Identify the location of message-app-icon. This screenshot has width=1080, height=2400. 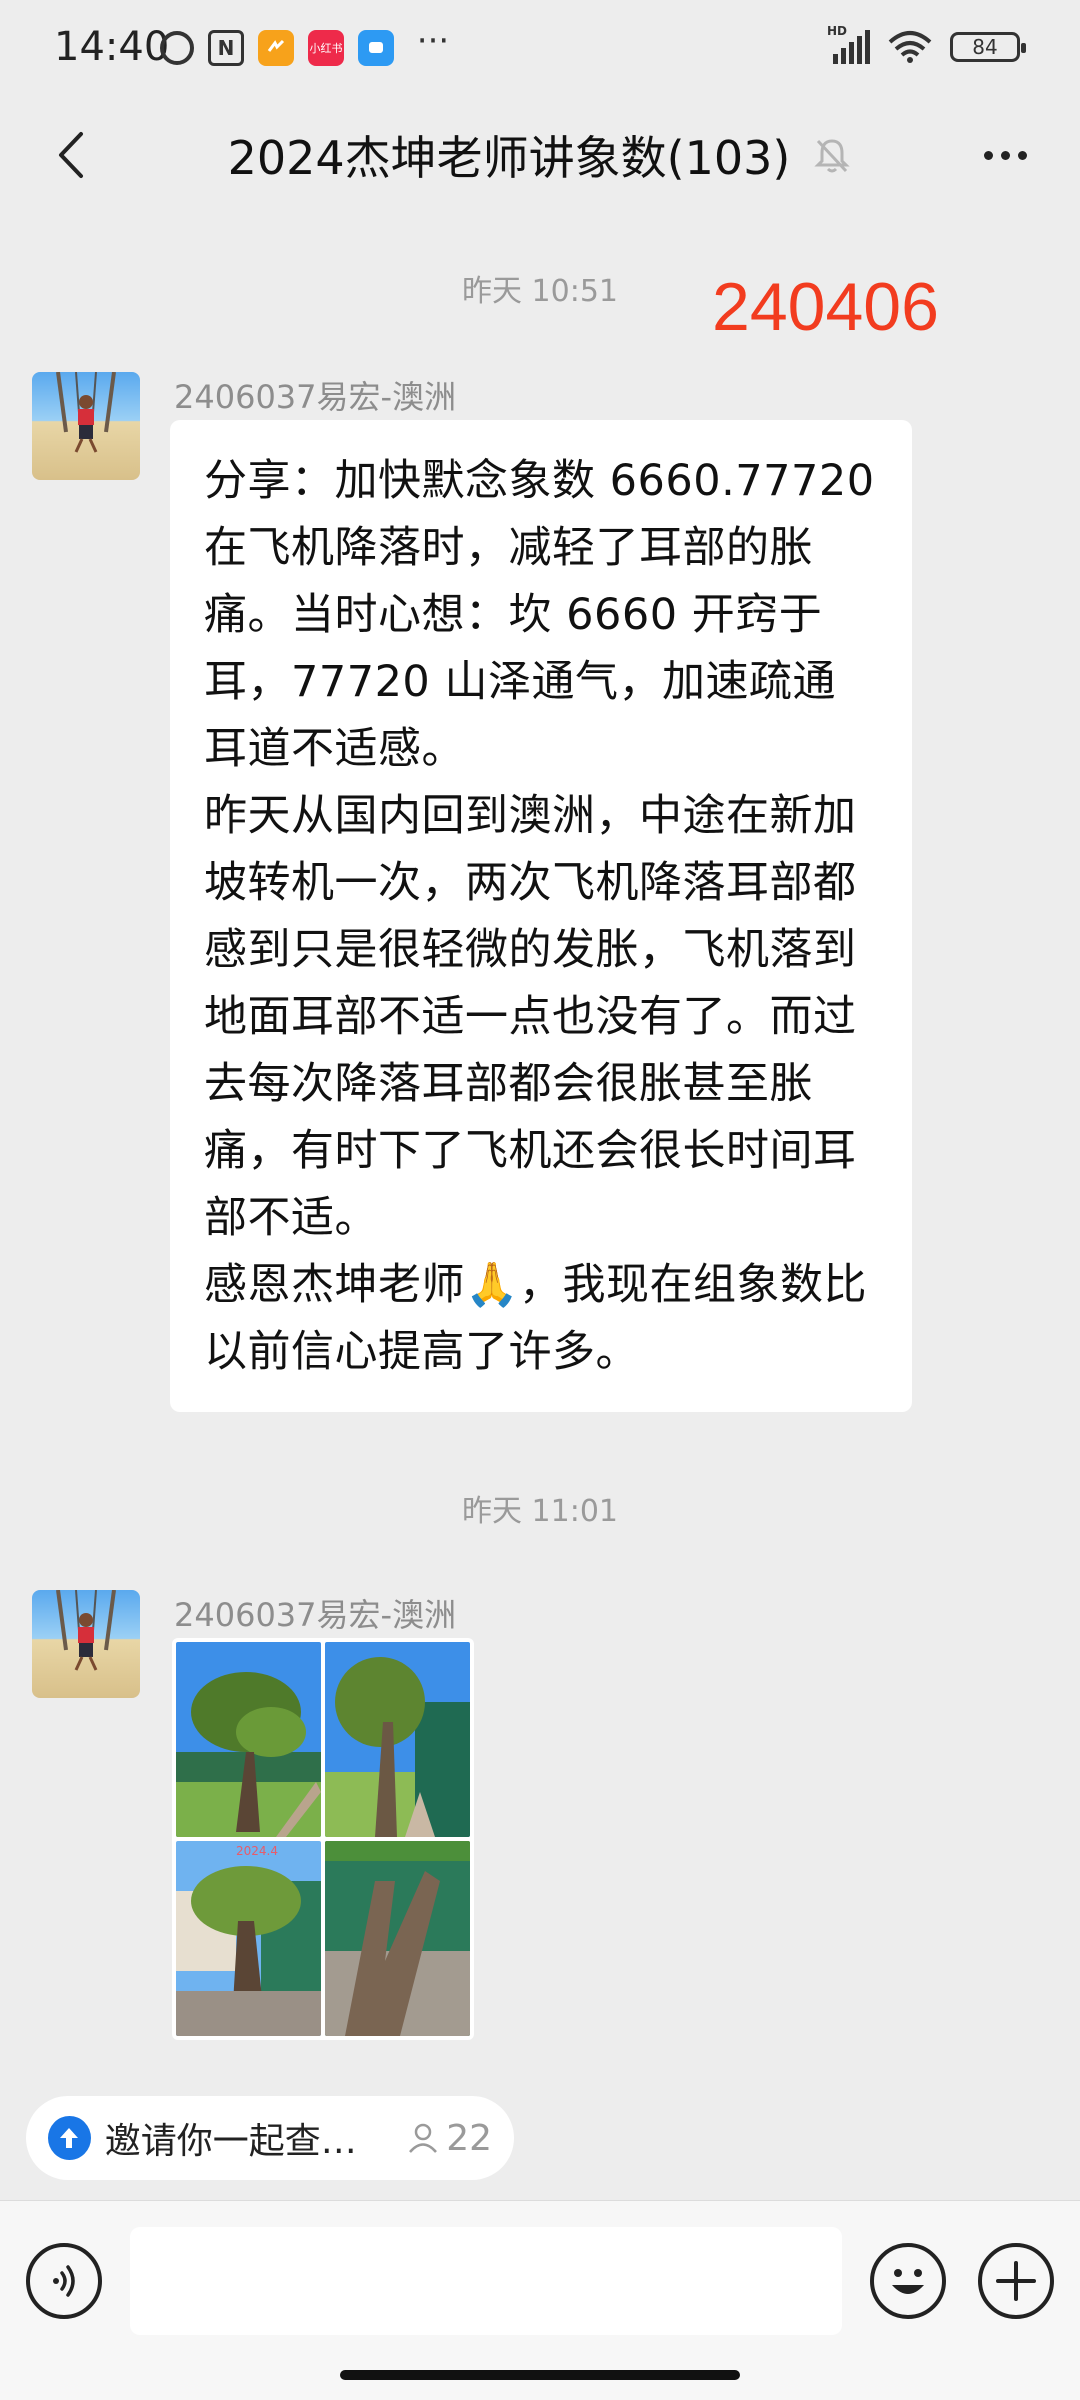
(376, 48).